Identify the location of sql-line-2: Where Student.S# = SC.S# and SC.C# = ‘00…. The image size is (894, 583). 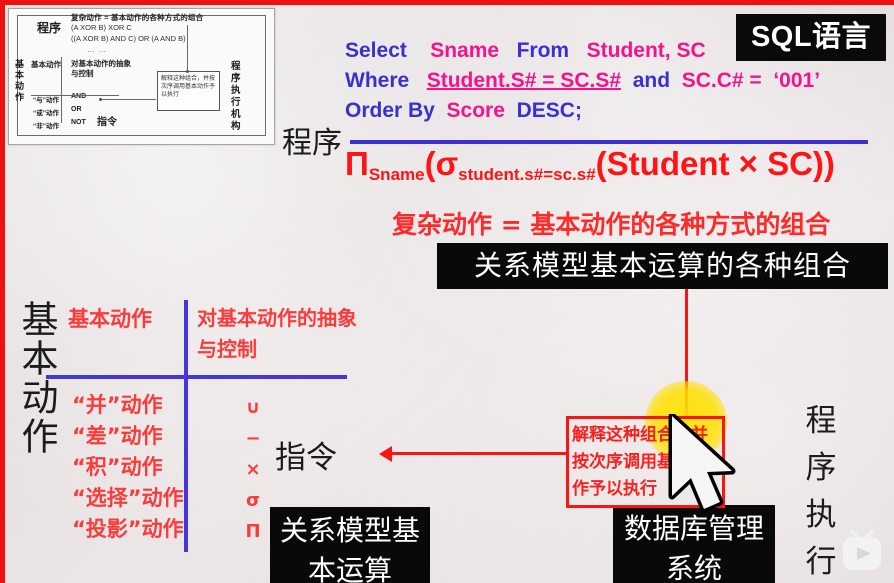
(582, 81).